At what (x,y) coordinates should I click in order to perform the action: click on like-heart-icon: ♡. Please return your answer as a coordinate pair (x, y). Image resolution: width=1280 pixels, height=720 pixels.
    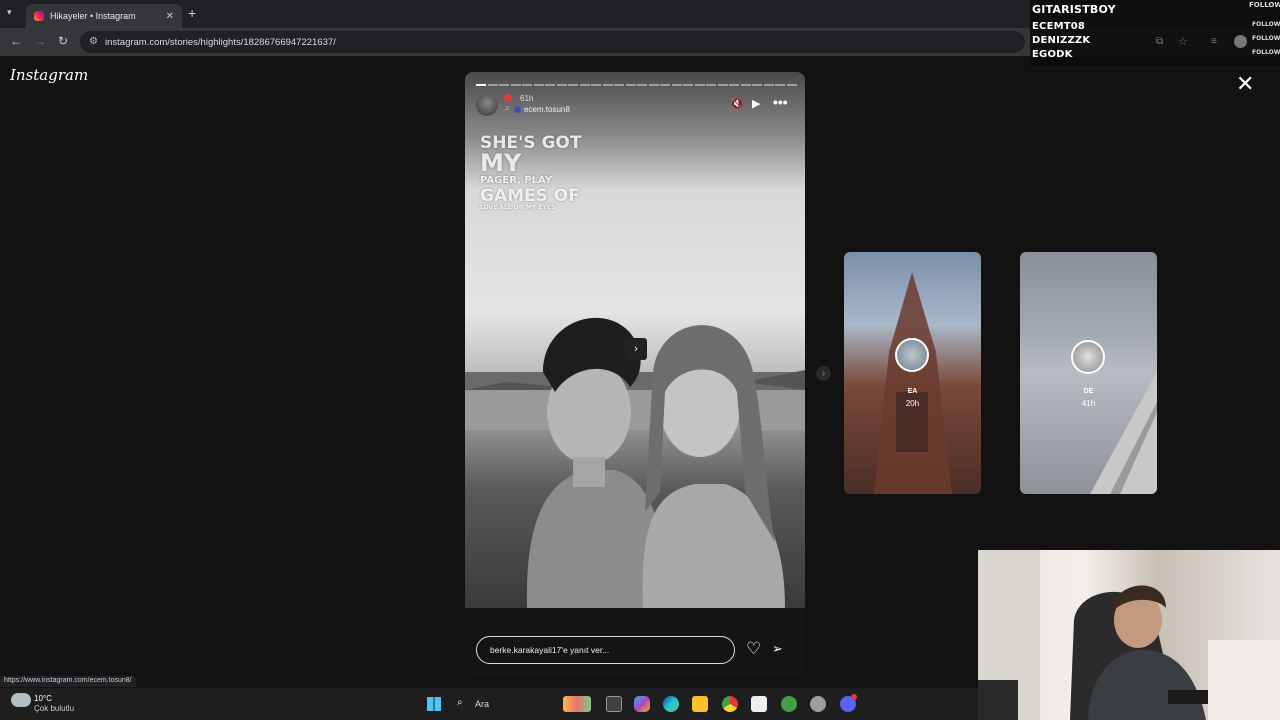
    Looking at the image, I should click on (753, 649).